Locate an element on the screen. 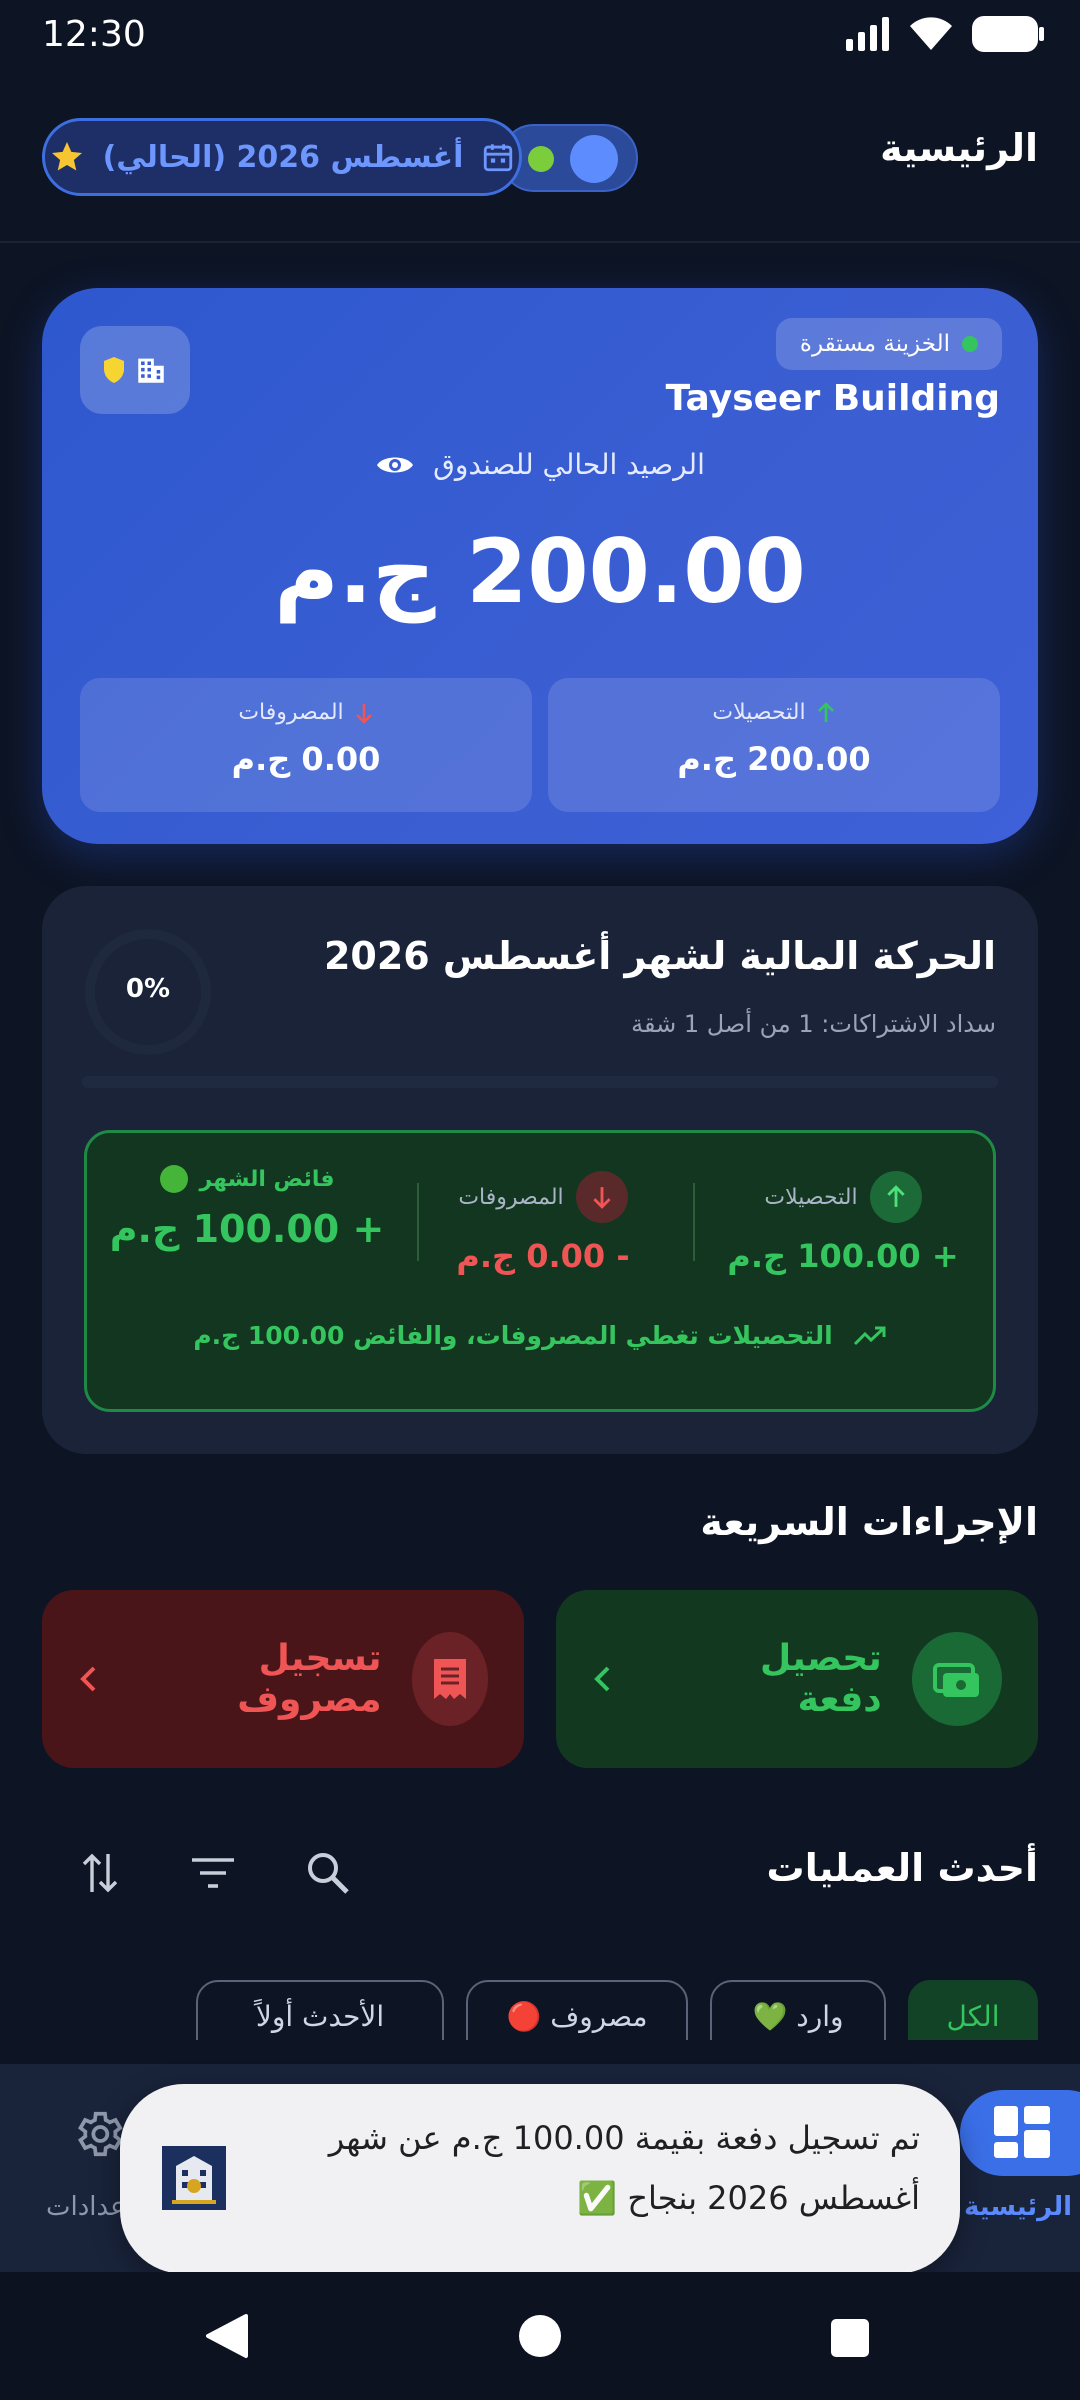 Image resolution: width=1080 pixels, height=2400 pixels. nav-home is located at coordinates (1020, 2133).